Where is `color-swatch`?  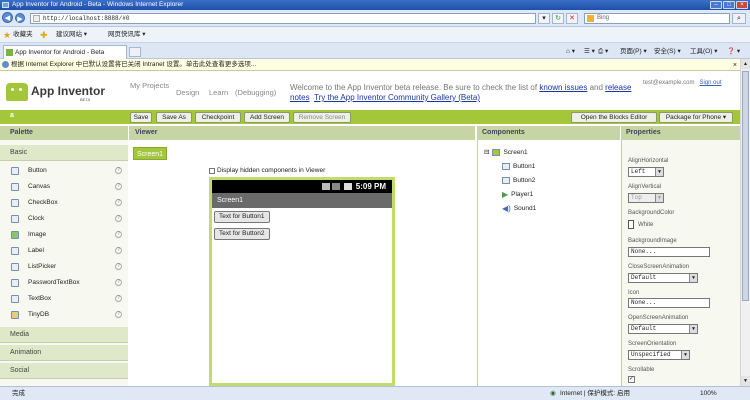
color-swatch is located at coordinates (631, 224).